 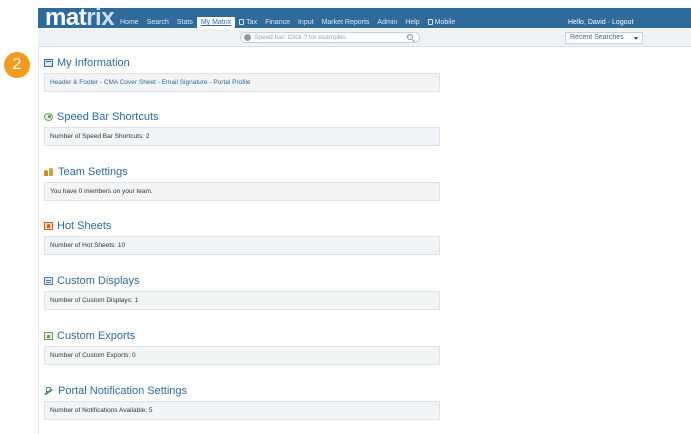 I want to click on display-icon, so click(x=48, y=281).